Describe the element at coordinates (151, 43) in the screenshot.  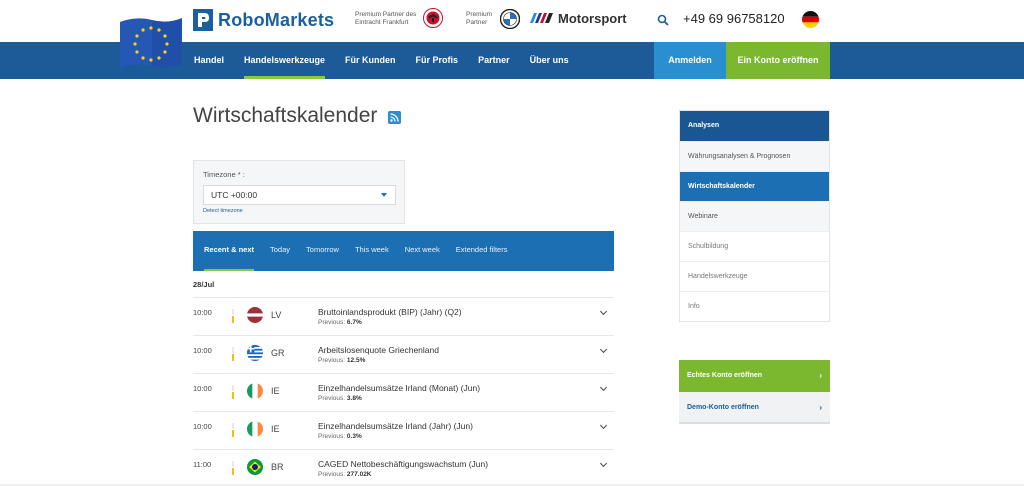
I see `eu-flag-icon` at that location.